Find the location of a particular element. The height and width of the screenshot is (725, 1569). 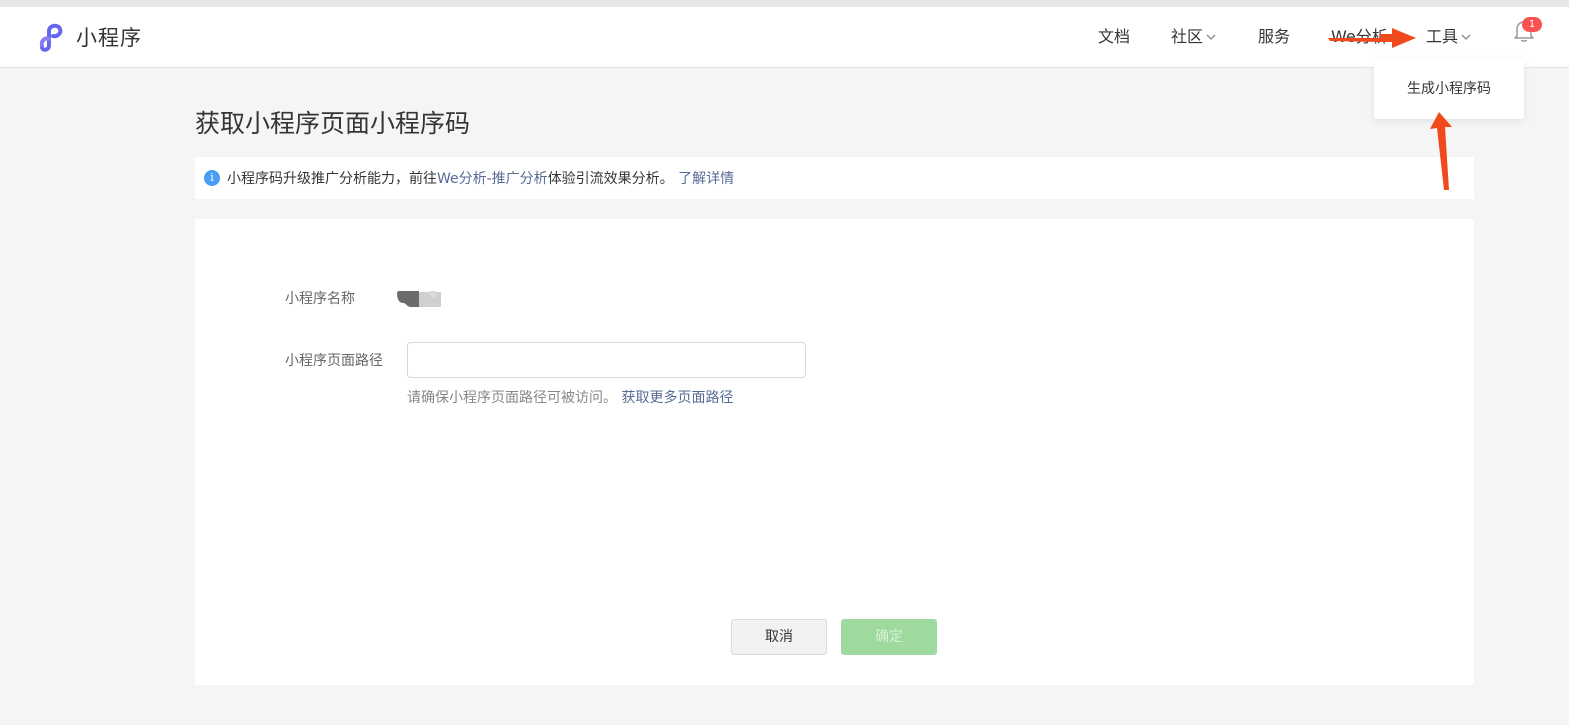

page-path-label: 小程序页面路径 is located at coordinates (334, 361).